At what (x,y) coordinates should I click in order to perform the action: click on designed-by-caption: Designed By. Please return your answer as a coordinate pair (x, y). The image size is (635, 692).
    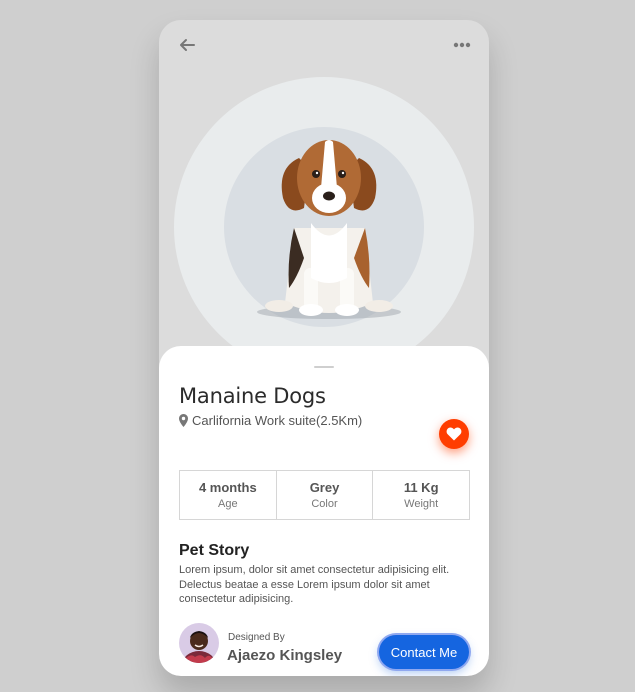
    Looking at the image, I should click on (256, 637).